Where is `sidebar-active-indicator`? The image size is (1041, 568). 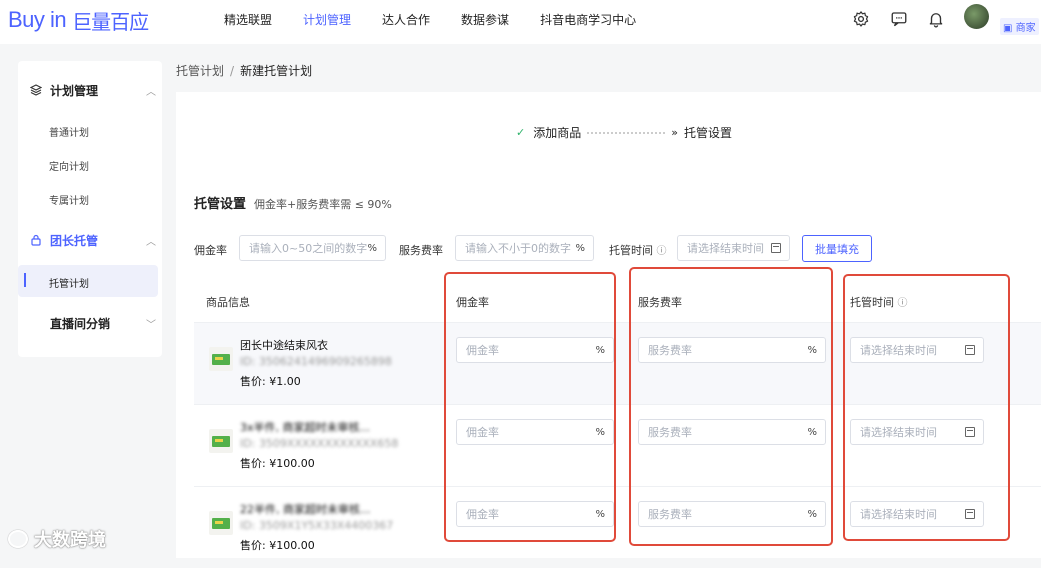 sidebar-active-indicator is located at coordinates (25, 280).